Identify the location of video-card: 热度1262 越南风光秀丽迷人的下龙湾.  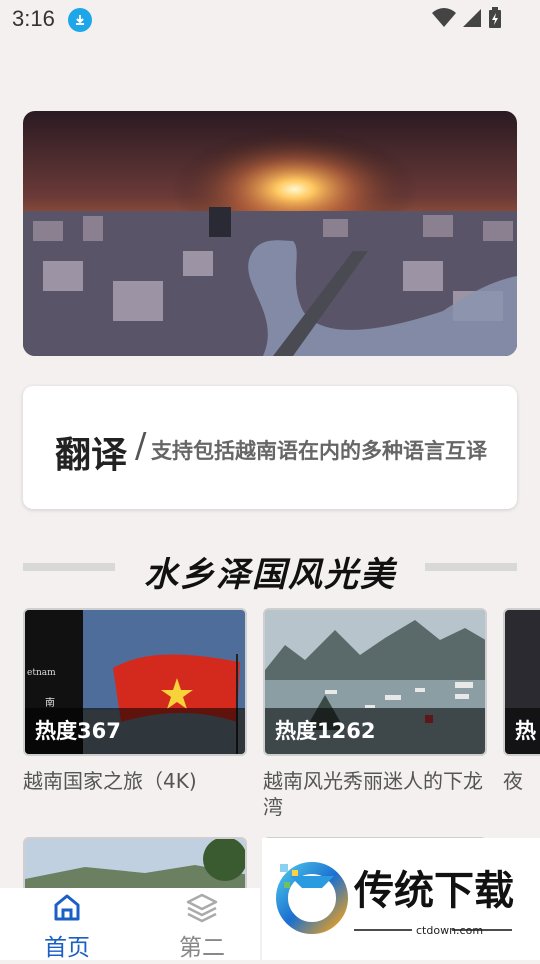
(375, 714).